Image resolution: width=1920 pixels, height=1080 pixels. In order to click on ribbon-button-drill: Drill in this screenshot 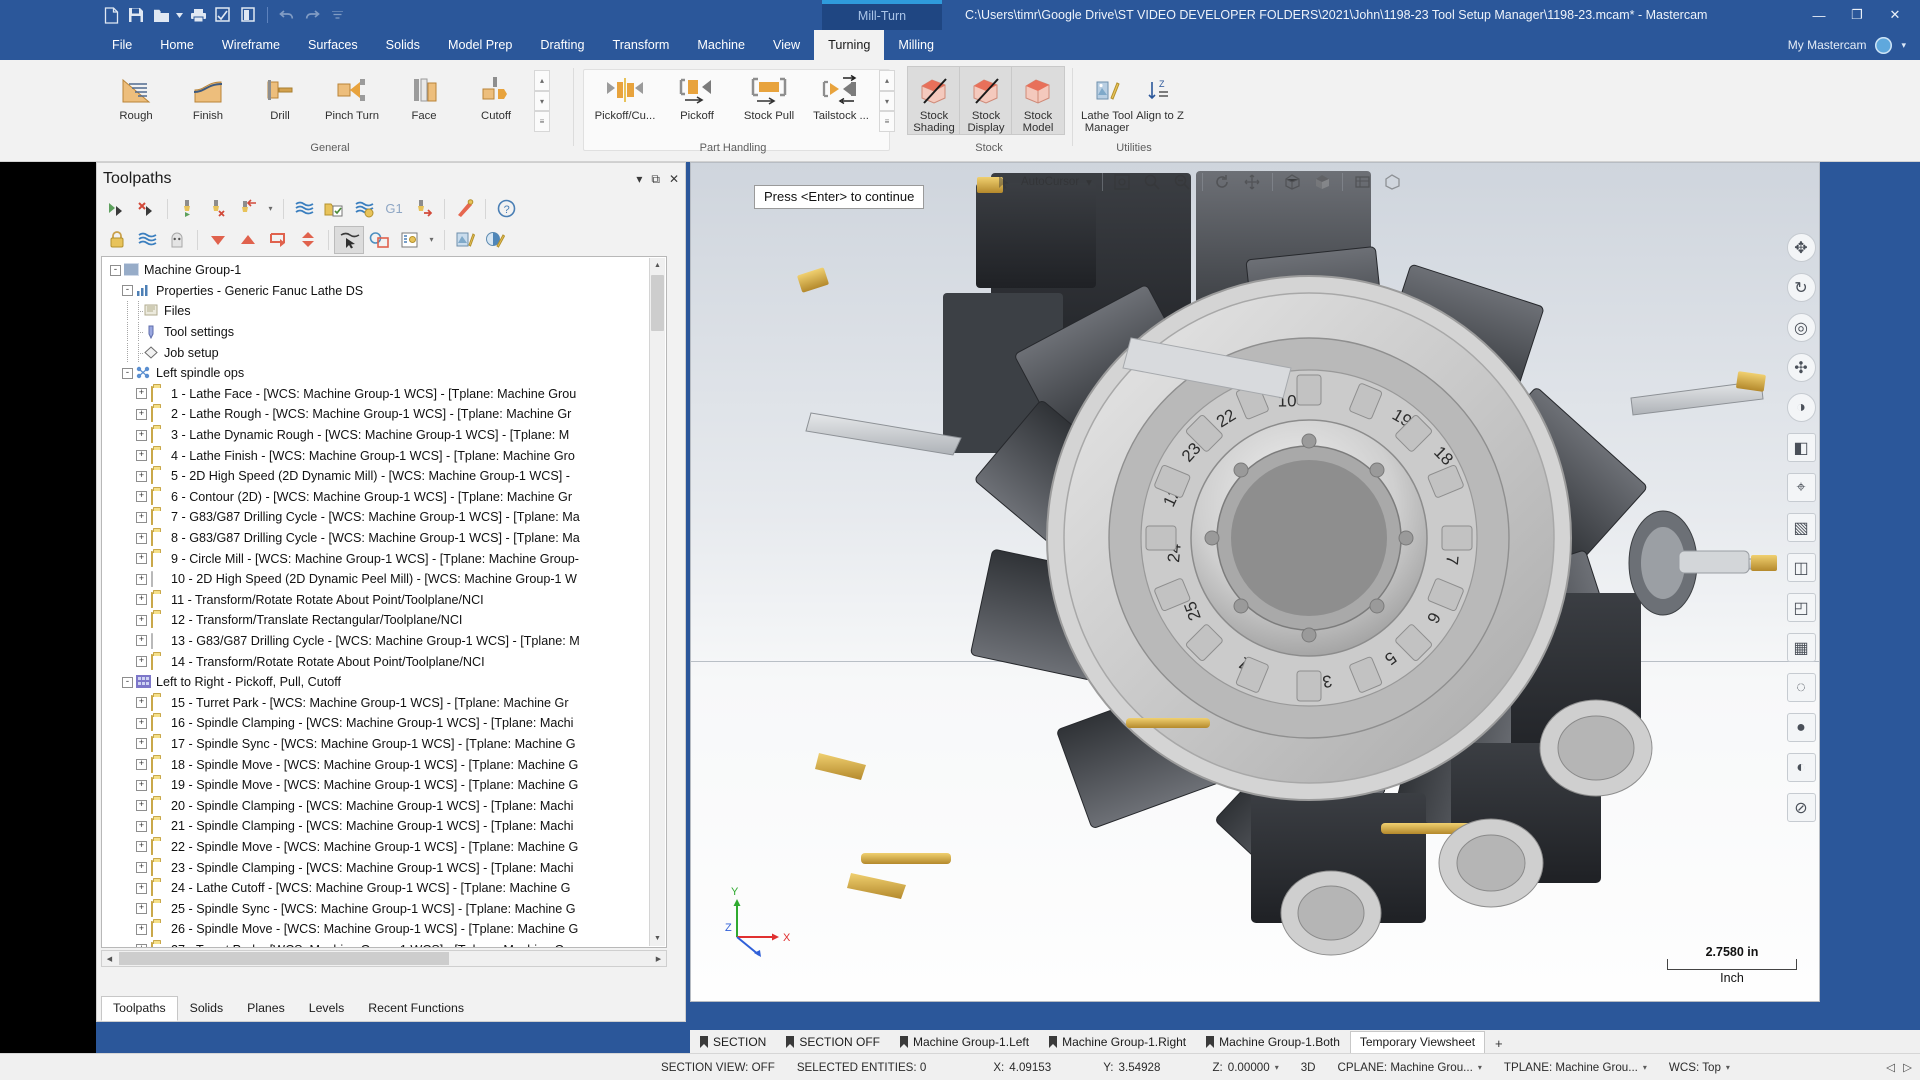, I will do `click(280, 94)`.